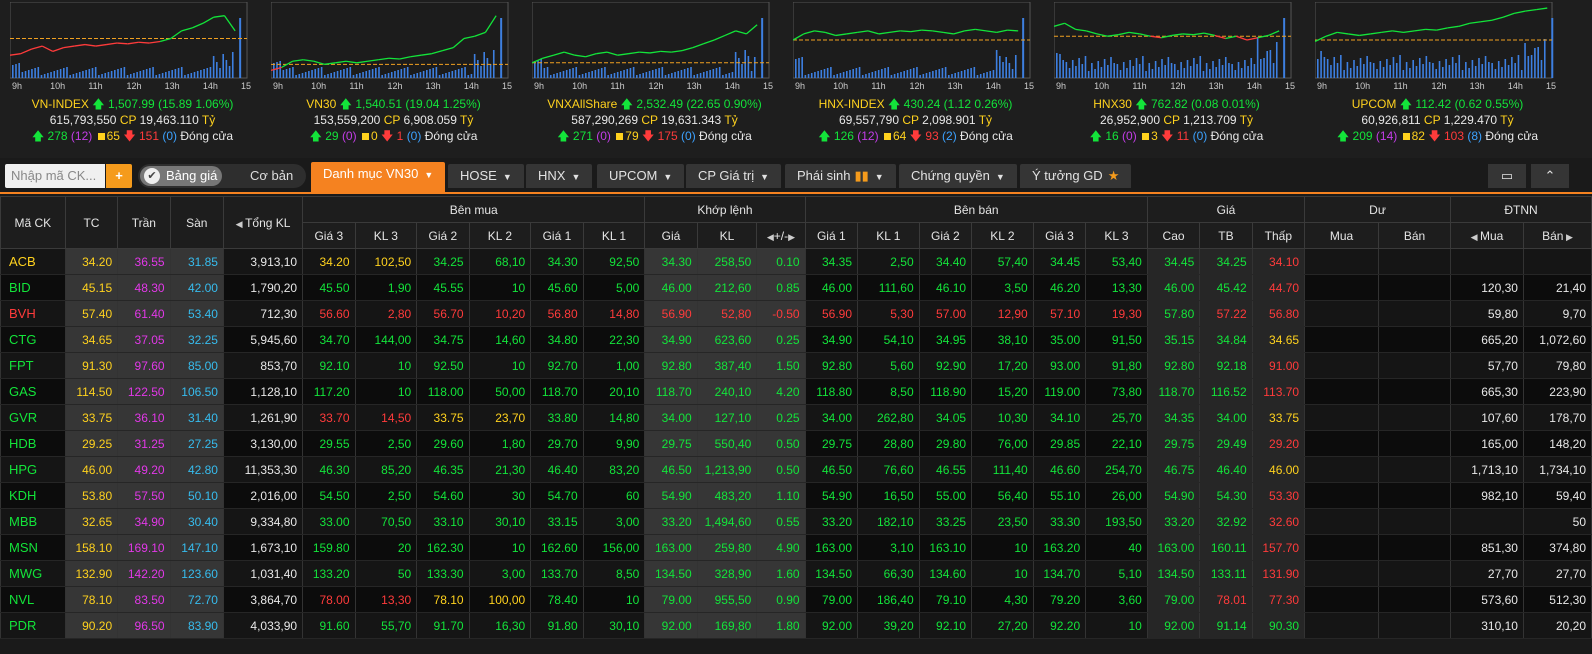 This screenshot has width=1592, height=654. Describe the element at coordinates (1342, 235) in the screenshot. I see `header-remaining-buy: Mua` at that location.